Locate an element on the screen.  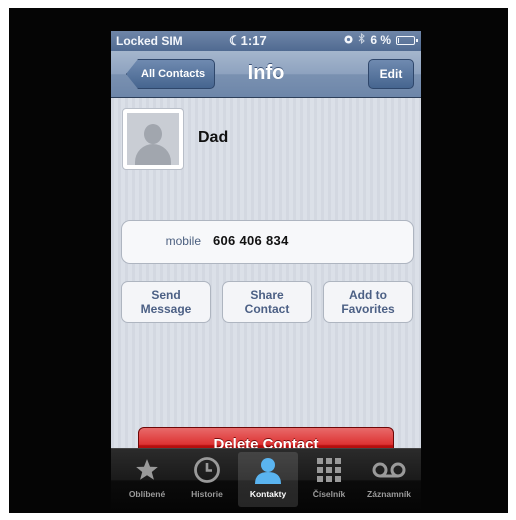
tab-history: Historie is located at coordinates (207, 479).